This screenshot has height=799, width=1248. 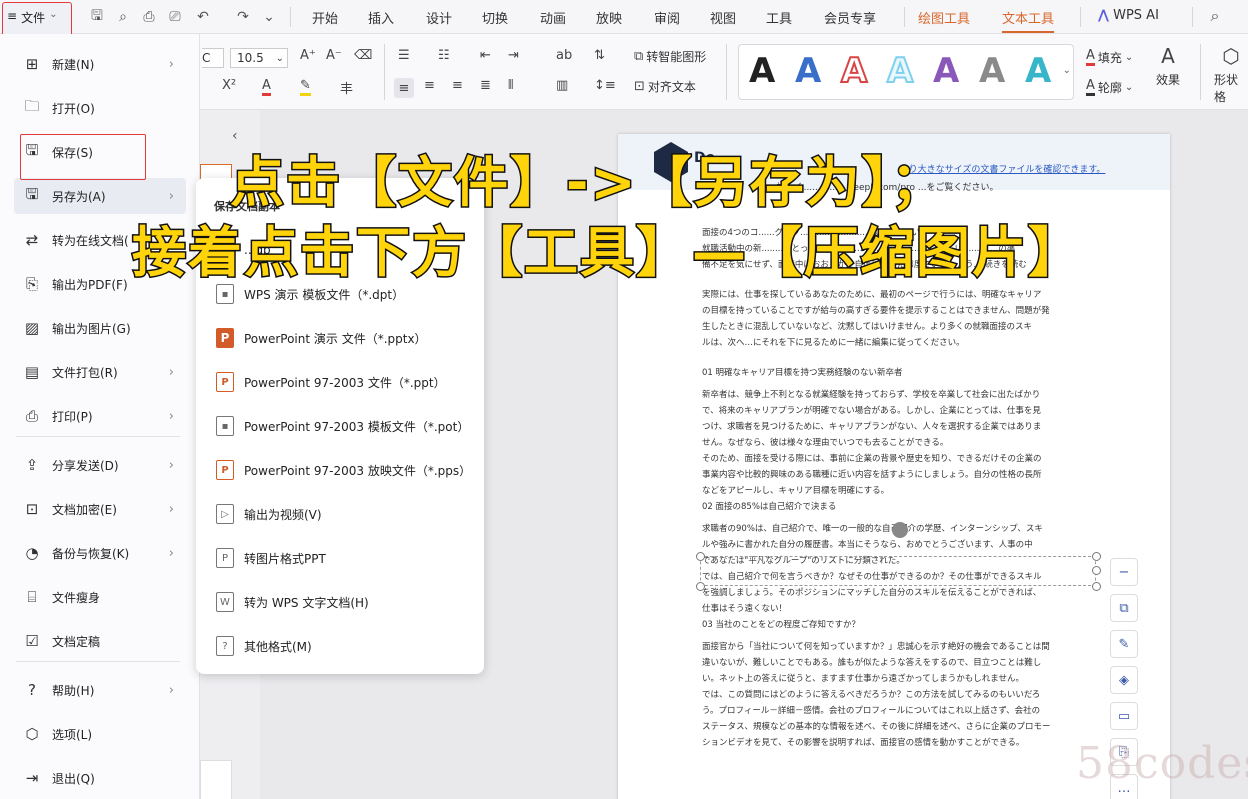 What do you see at coordinates (32, 597) in the screenshot?
I see `slim-icon: ⌸` at bounding box center [32, 597].